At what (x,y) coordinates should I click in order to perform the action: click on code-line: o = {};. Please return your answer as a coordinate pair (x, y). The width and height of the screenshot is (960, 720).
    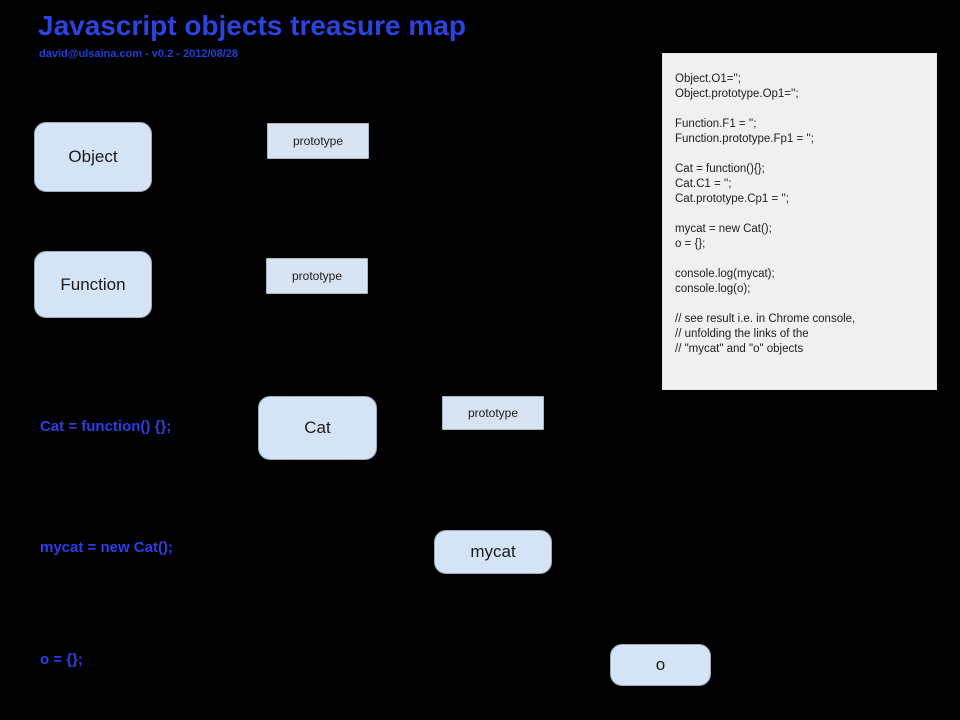
    Looking at the image, I should click on (690, 244).